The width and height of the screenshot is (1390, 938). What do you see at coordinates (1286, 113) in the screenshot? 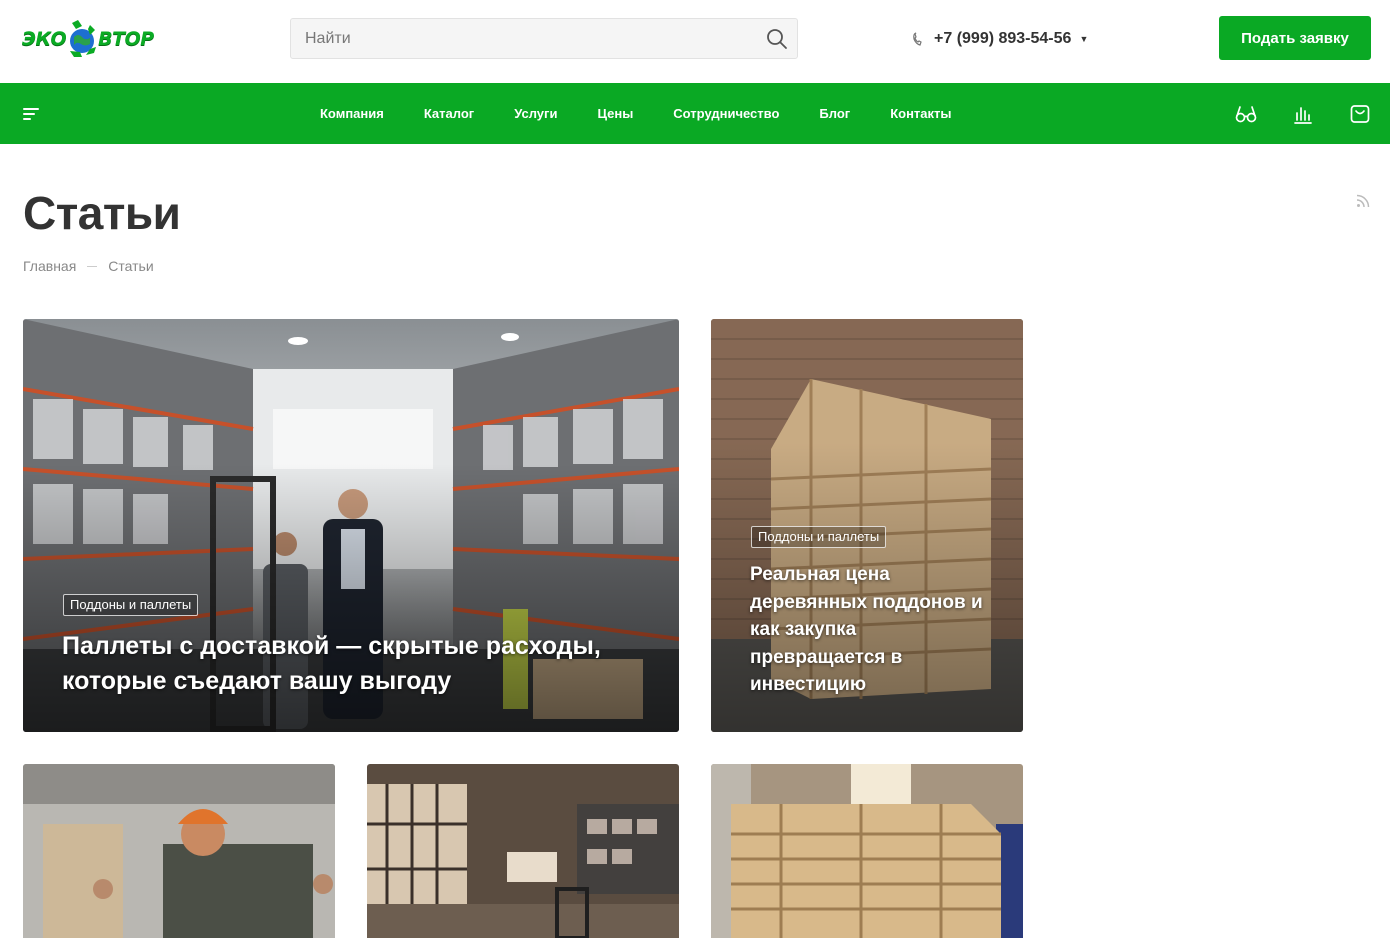
I see `nav-icons` at bounding box center [1286, 113].